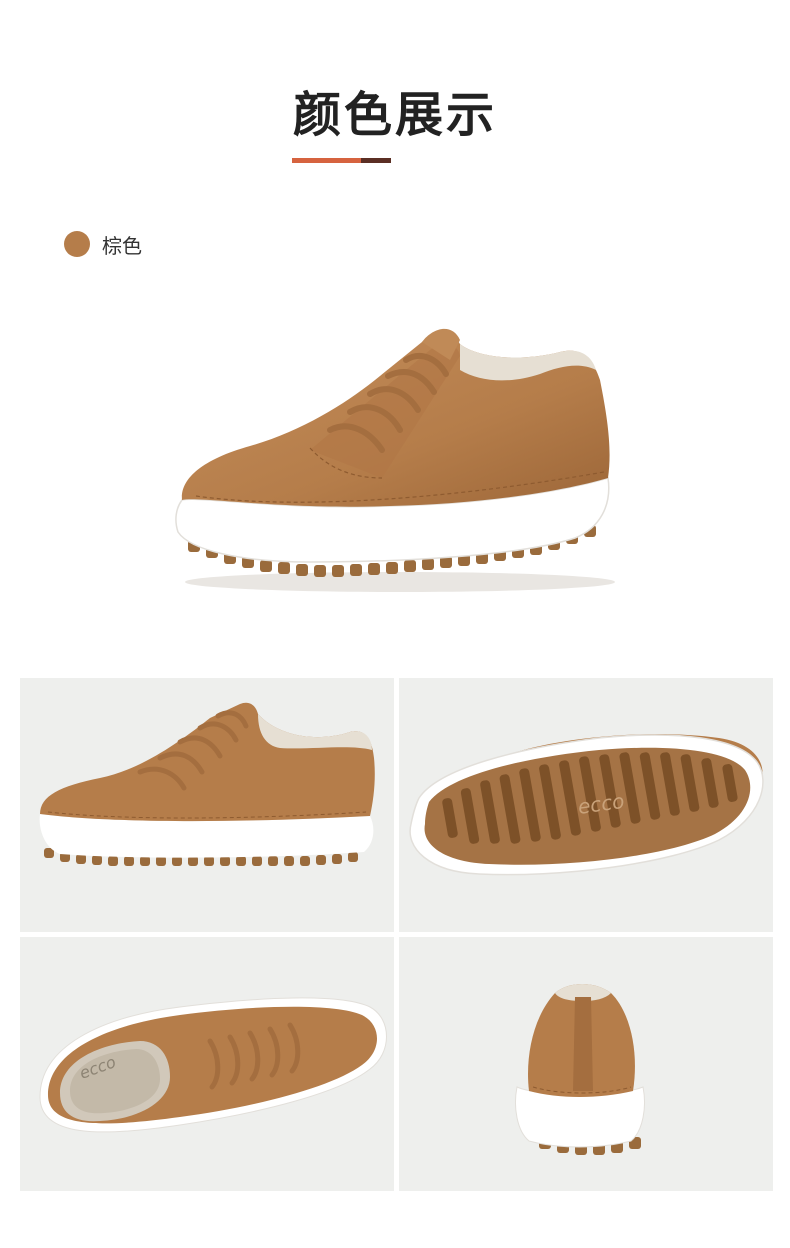  I want to click on title-underline-dark, so click(376, 160).